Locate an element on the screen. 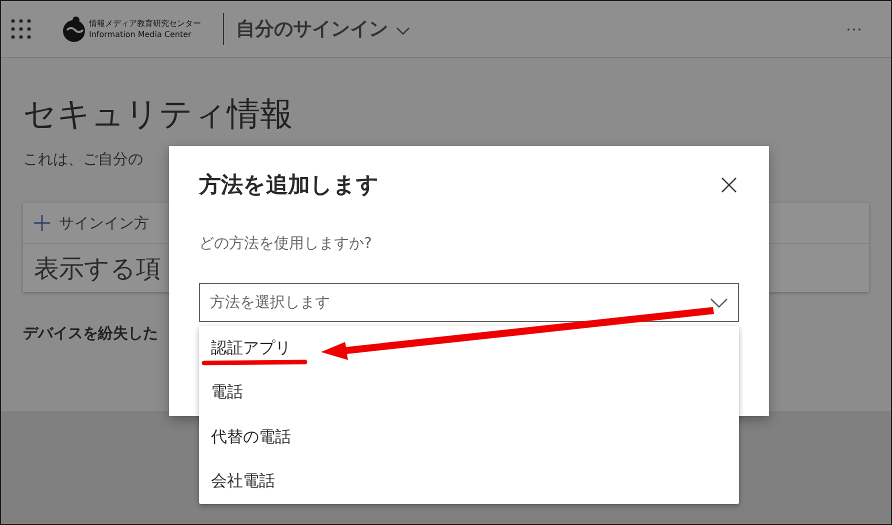 This screenshot has width=892, height=525. app-launcher-icon is located at coordinates (21, 29).